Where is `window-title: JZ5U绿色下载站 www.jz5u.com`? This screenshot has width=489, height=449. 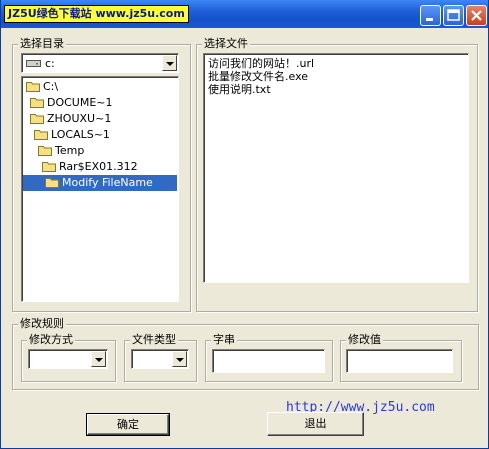 window-title: JZ5U绿色下载站 www.jz5u.com is located at coordinates (96, 14).